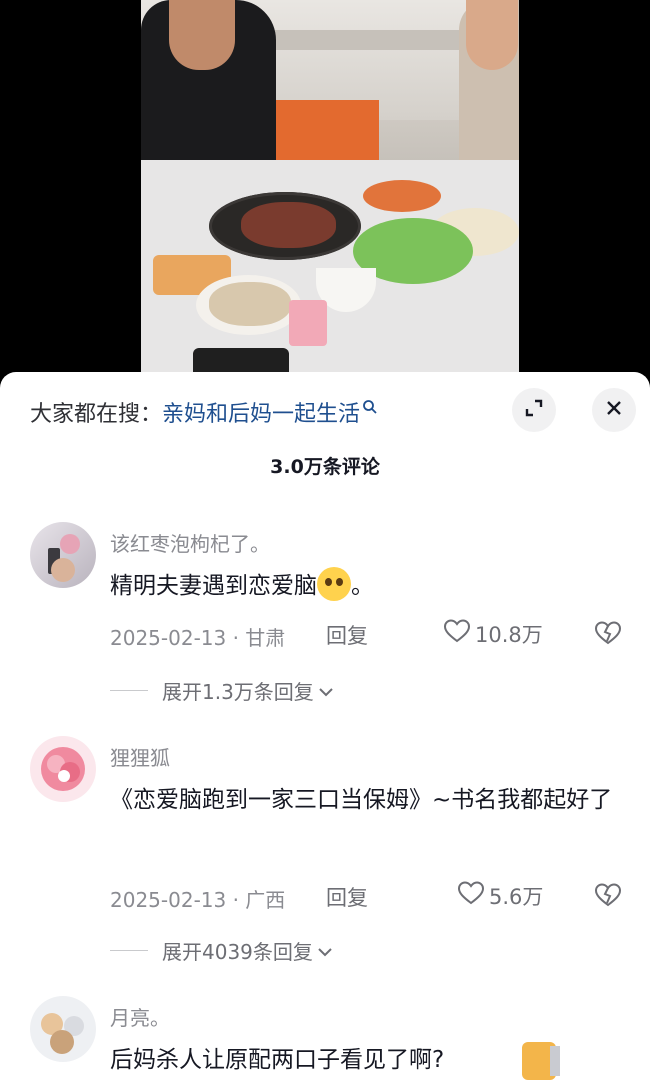 The image size is (650, 1082). What do you see at coordinates (190, 542) in the screenshot?
I see `comment-username: 该红枣泡枸杞了。` at bounding box center [190, 542].